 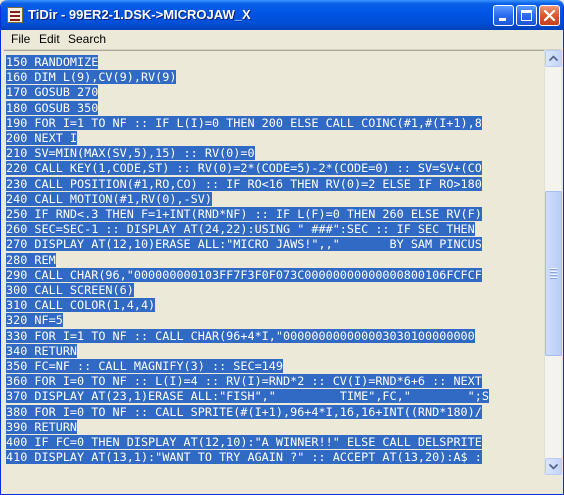 I want to click on scroll-thumb, so click(x=553, y=274).